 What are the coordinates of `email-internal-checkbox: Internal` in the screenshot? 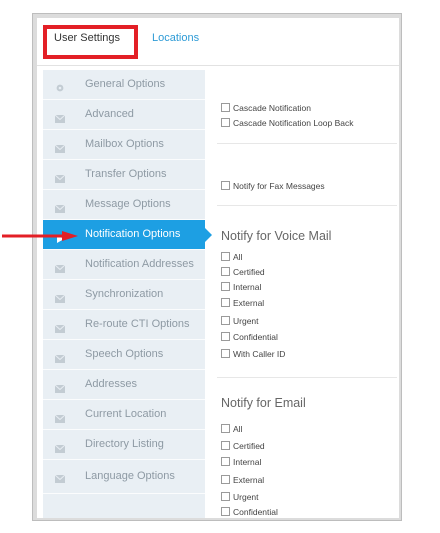 It's located at (241, 462).